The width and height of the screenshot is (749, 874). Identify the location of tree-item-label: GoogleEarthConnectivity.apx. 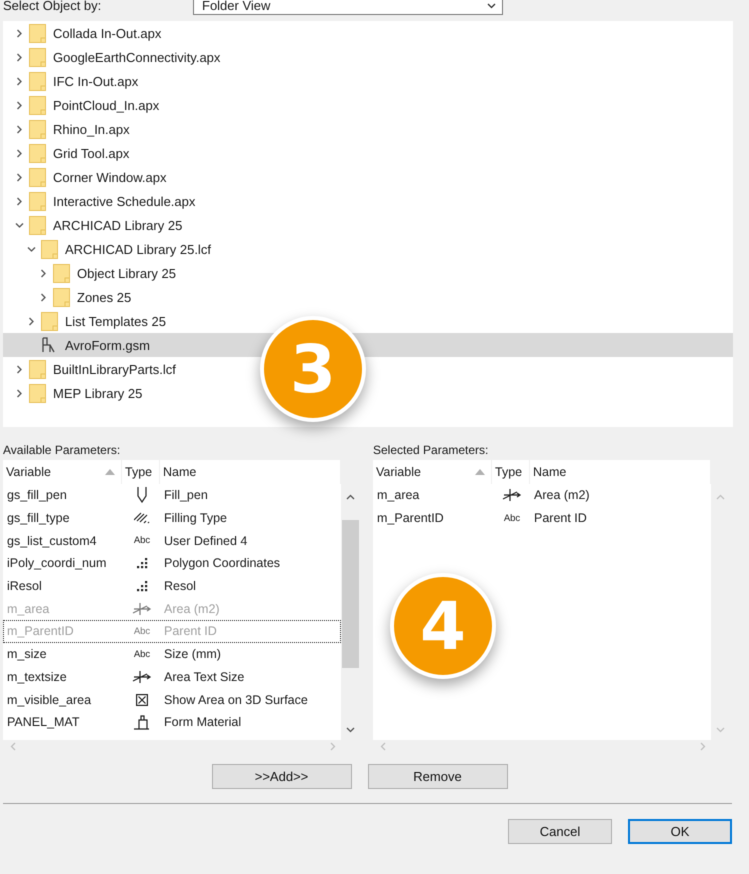
(136, 57).